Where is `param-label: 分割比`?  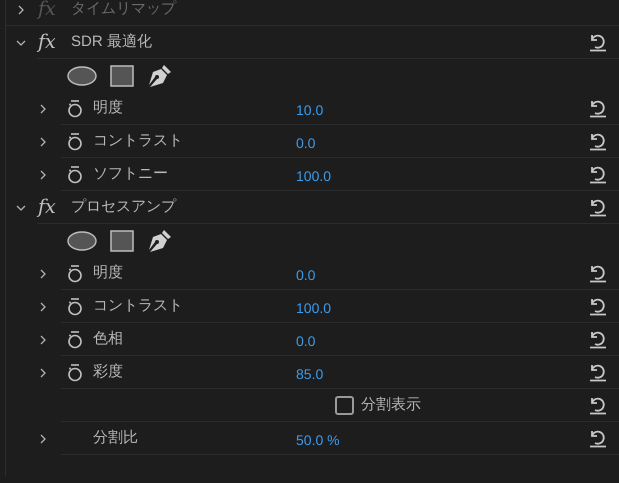 param-label: 分割比 is located at coordinates (116, 438).